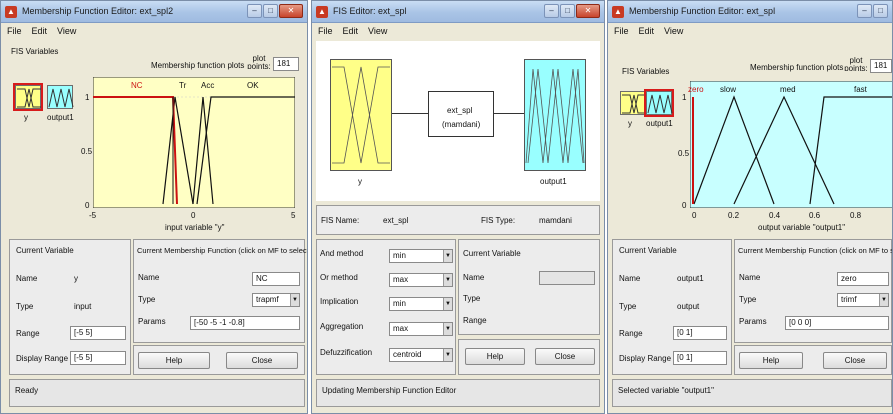 The height and width of the screenshot is (414, 893). Describe the element at coordinates (458, 12) in the screenshot. I see `title-bar: ▲ FIS Editor: ext_spl – □ ✕` at that location.